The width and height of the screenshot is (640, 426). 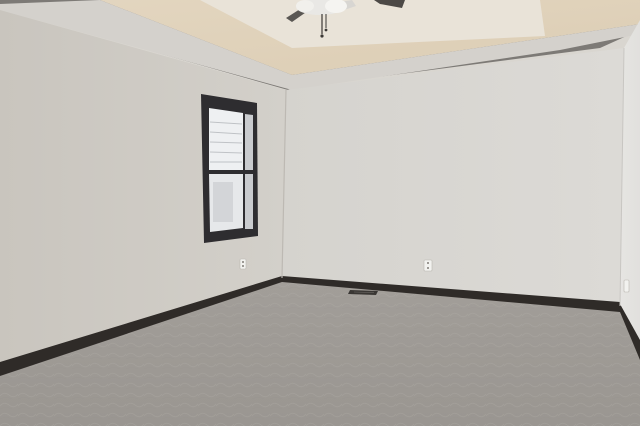 I want to click on window, so click(x=229, y=168).